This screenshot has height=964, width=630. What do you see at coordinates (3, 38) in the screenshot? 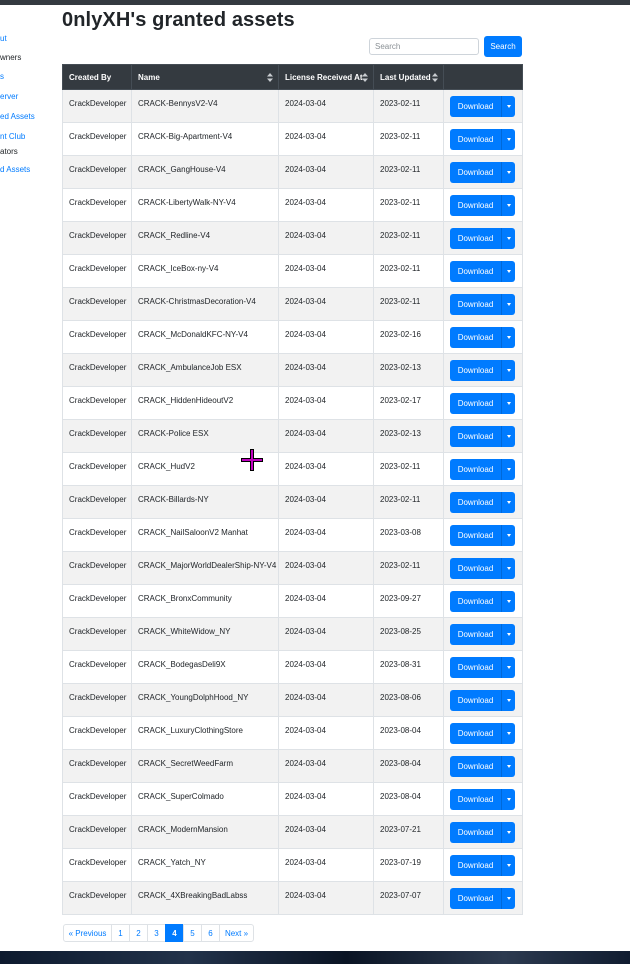
I see `sidebar-item-about: ut` at bounding box center [3, 38].